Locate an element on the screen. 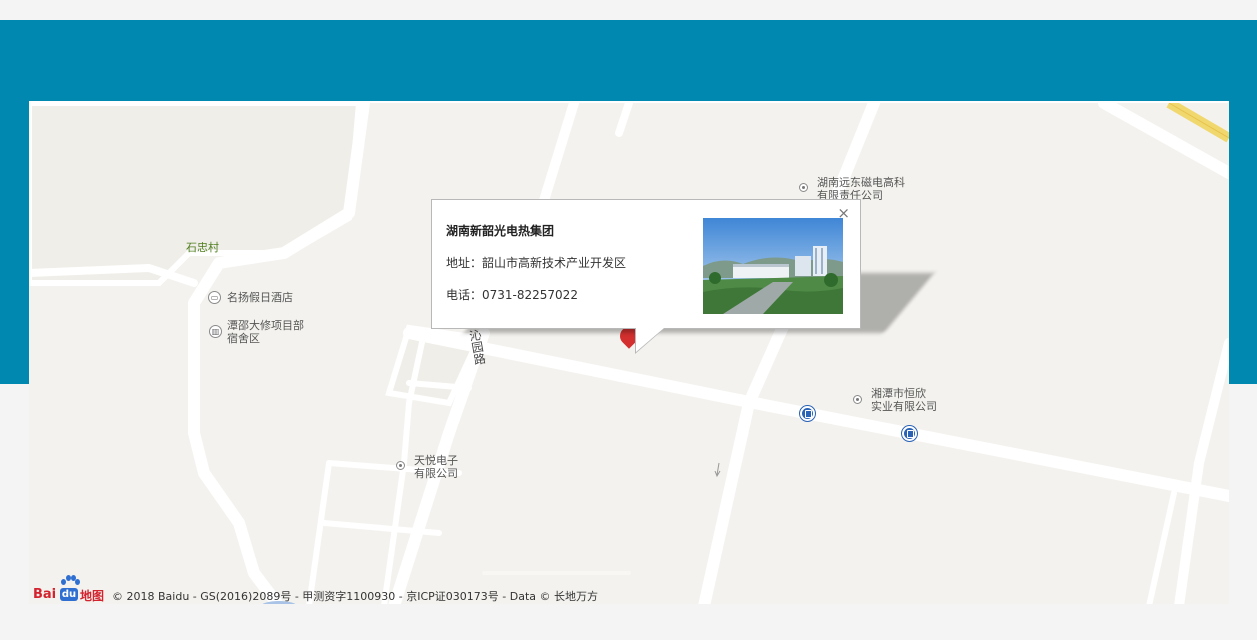 Image resolution: width=1257 pixels, height=640 pixels. baidu-logo: Bai du 地图 is located at coordinates (70, 589).